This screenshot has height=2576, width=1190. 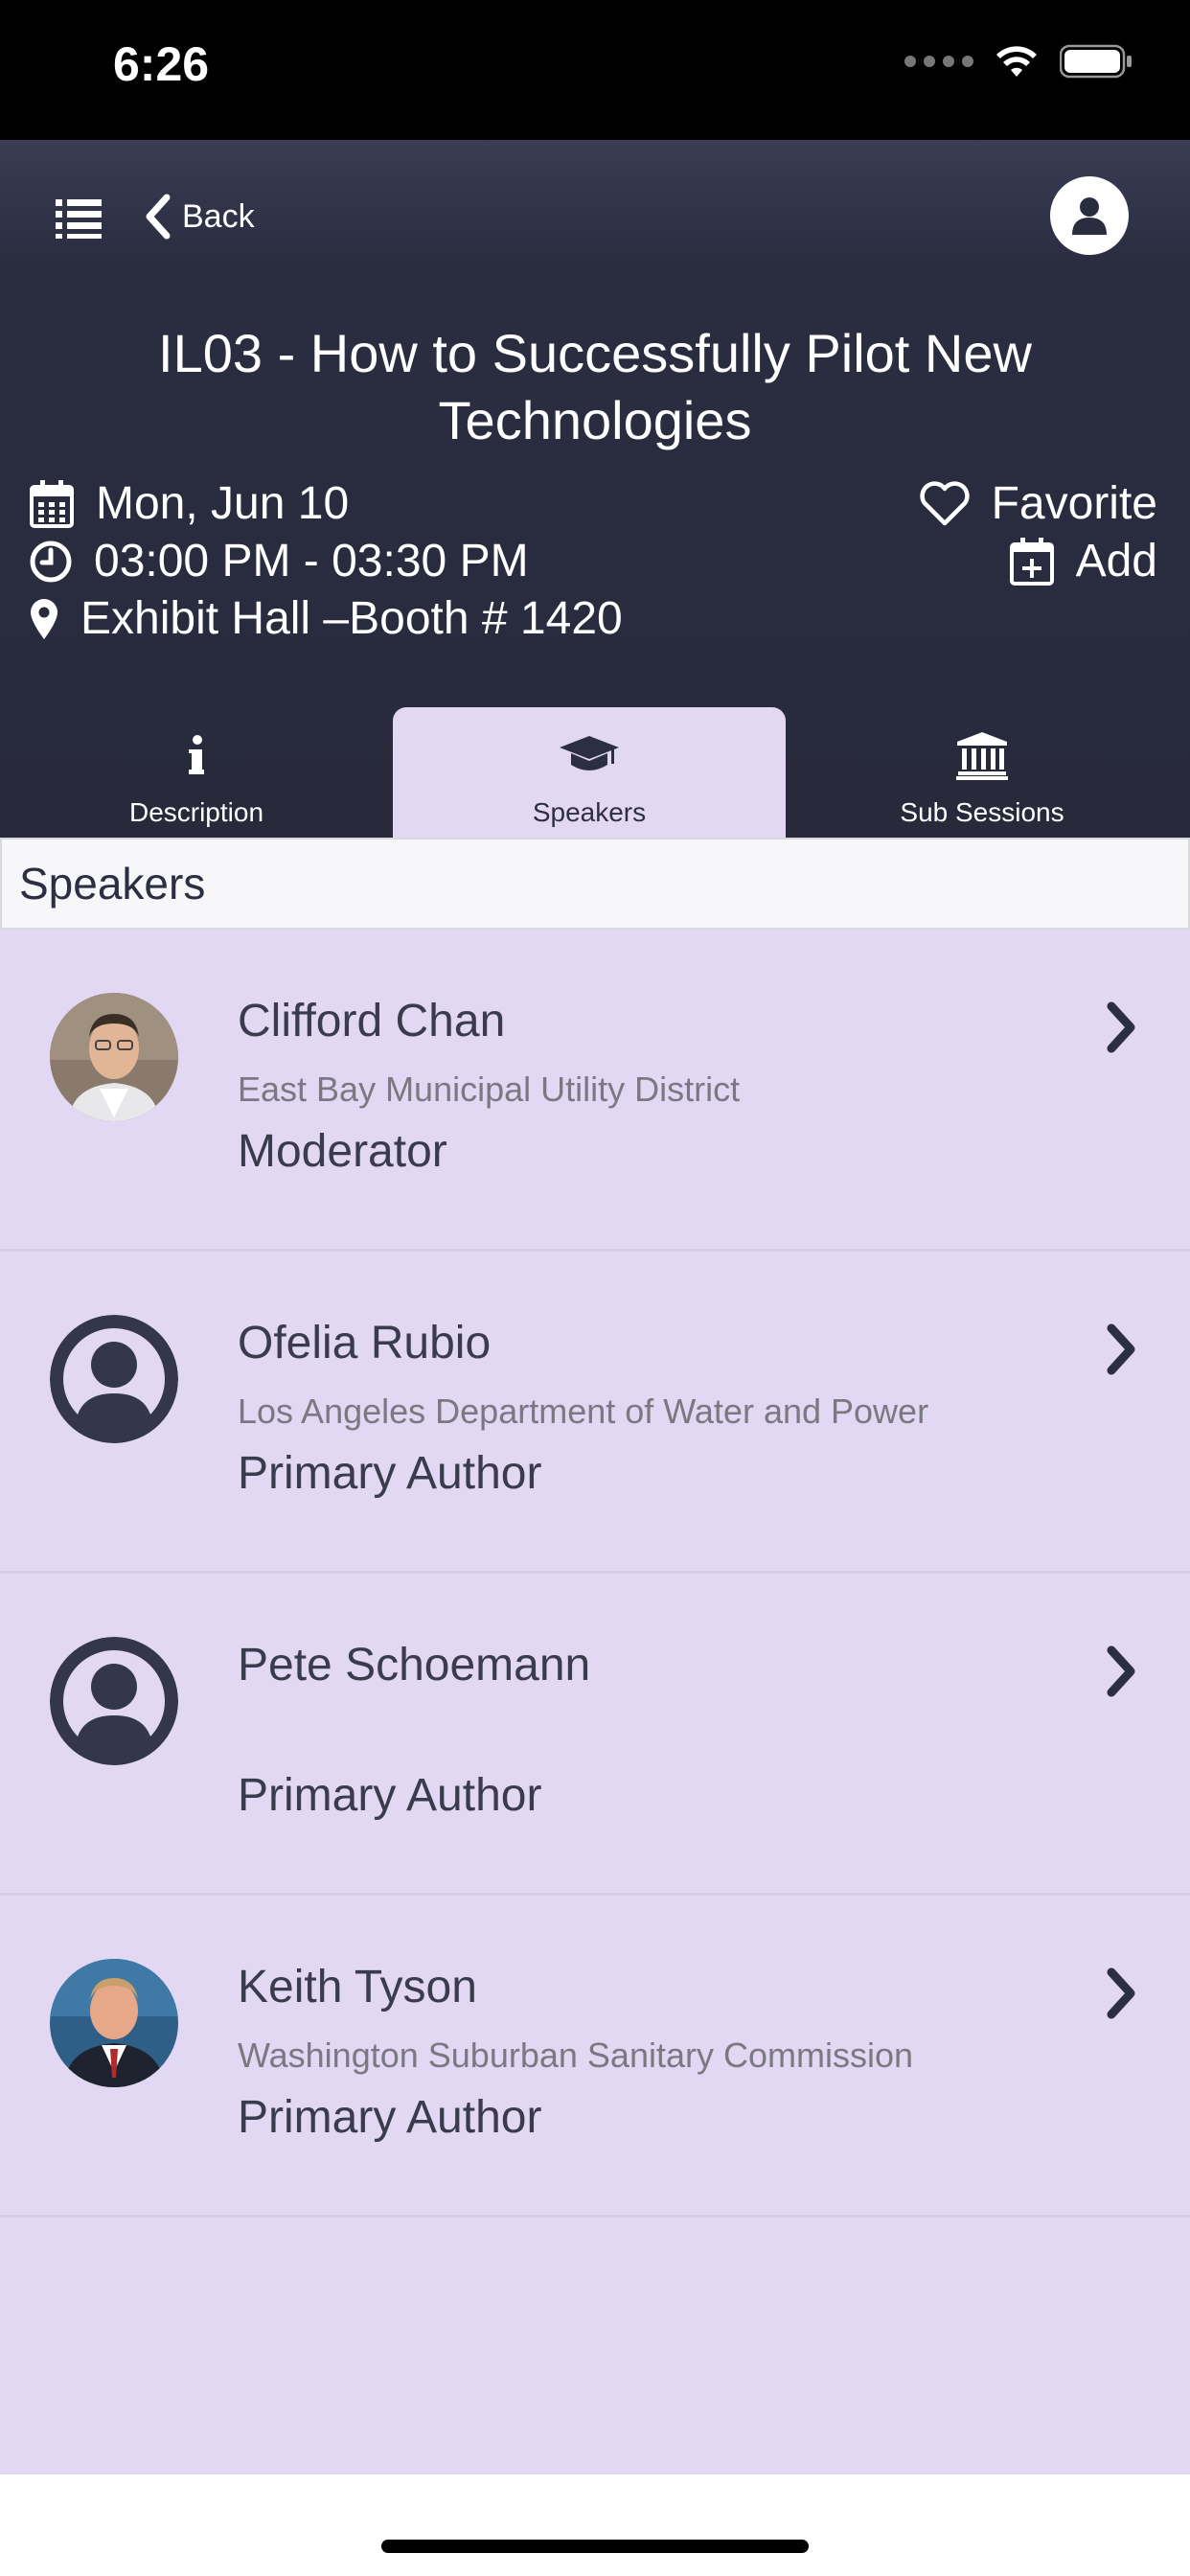 I want to click on back-button: Back, so click(x=199, y=217).